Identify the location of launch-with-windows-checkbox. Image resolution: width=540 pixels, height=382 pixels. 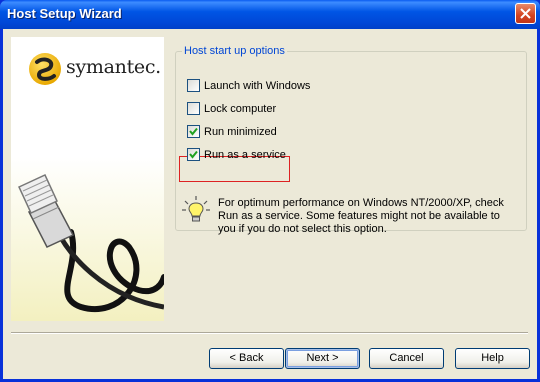
(193, 85).